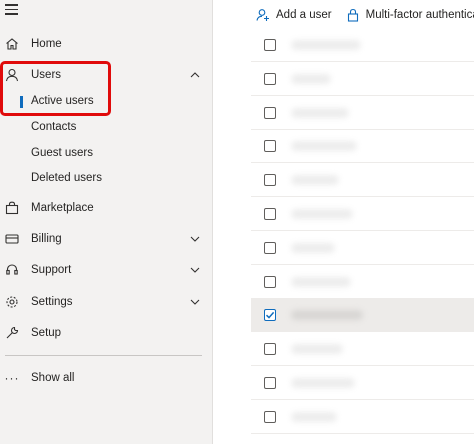 The height and width of the screenshot is (444, 474). Describe the element at coordinates (12, 270) in the screenshot. I see `headset-icon` at that location.